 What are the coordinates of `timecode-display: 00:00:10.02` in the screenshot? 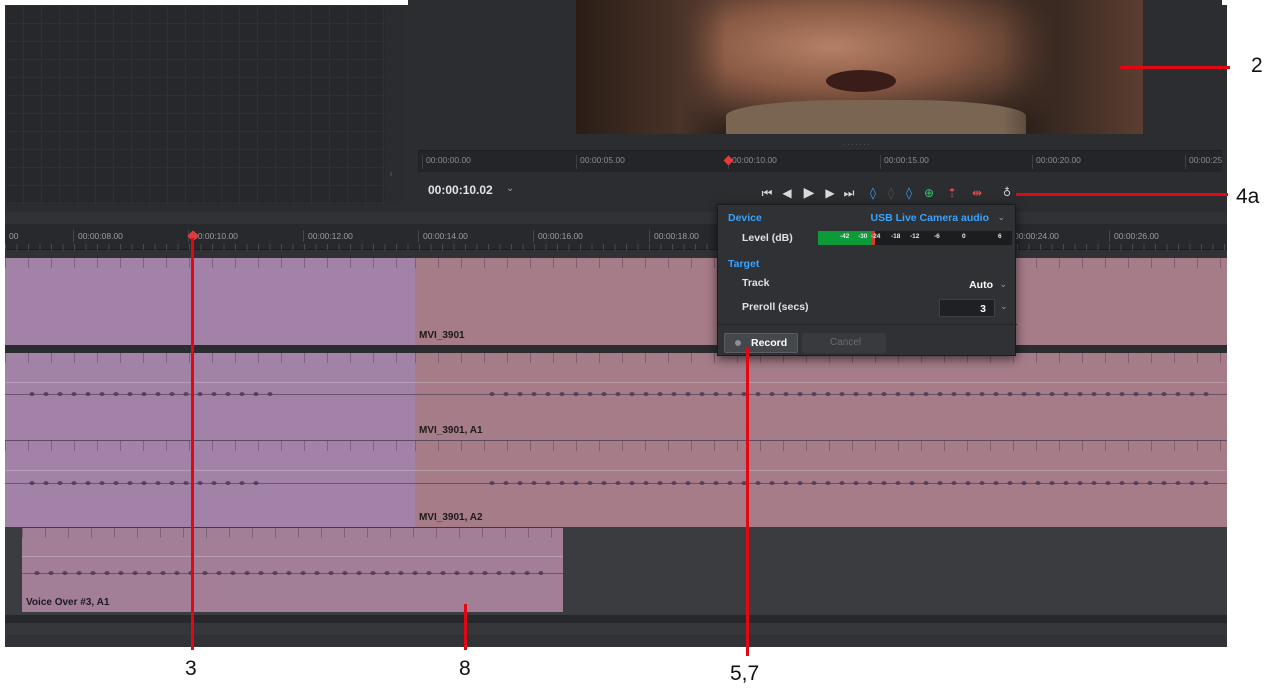 It's located at (460, 190).